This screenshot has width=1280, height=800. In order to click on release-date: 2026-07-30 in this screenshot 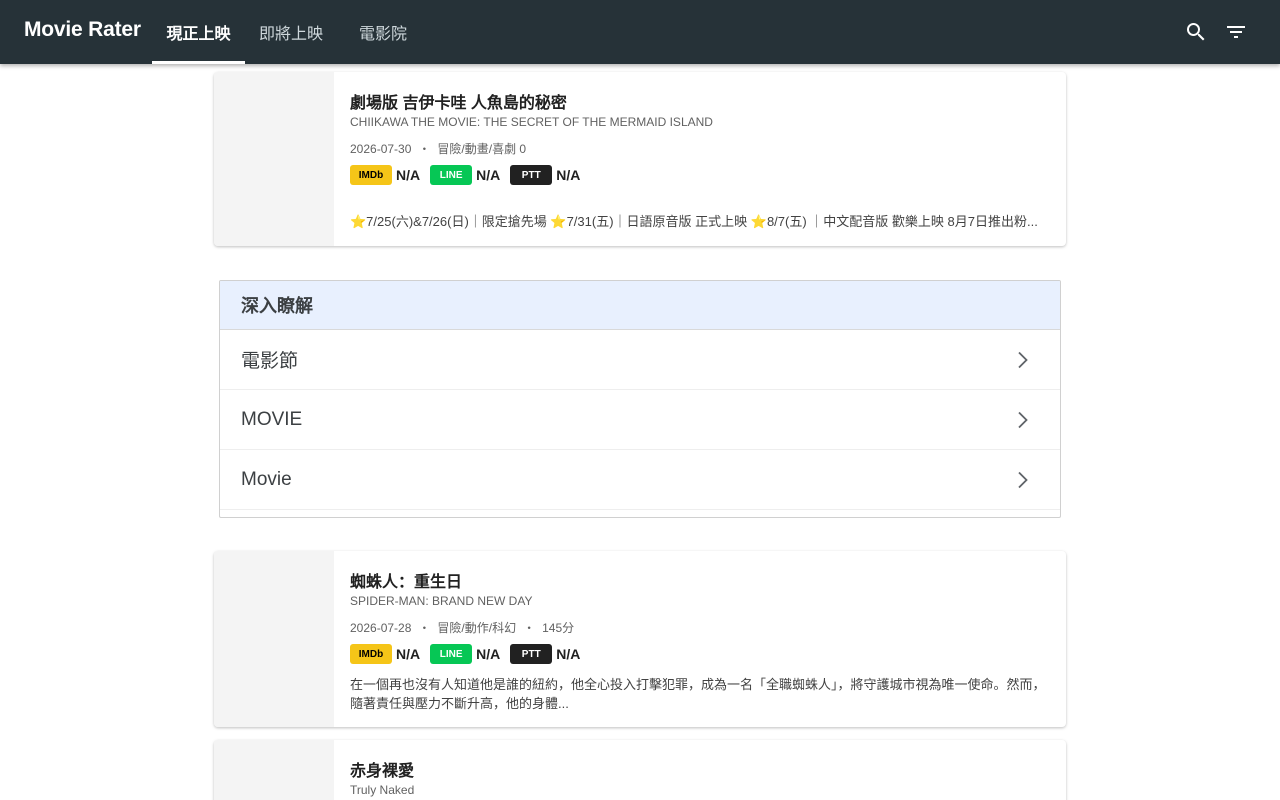, I will do `click(381, 149)`.